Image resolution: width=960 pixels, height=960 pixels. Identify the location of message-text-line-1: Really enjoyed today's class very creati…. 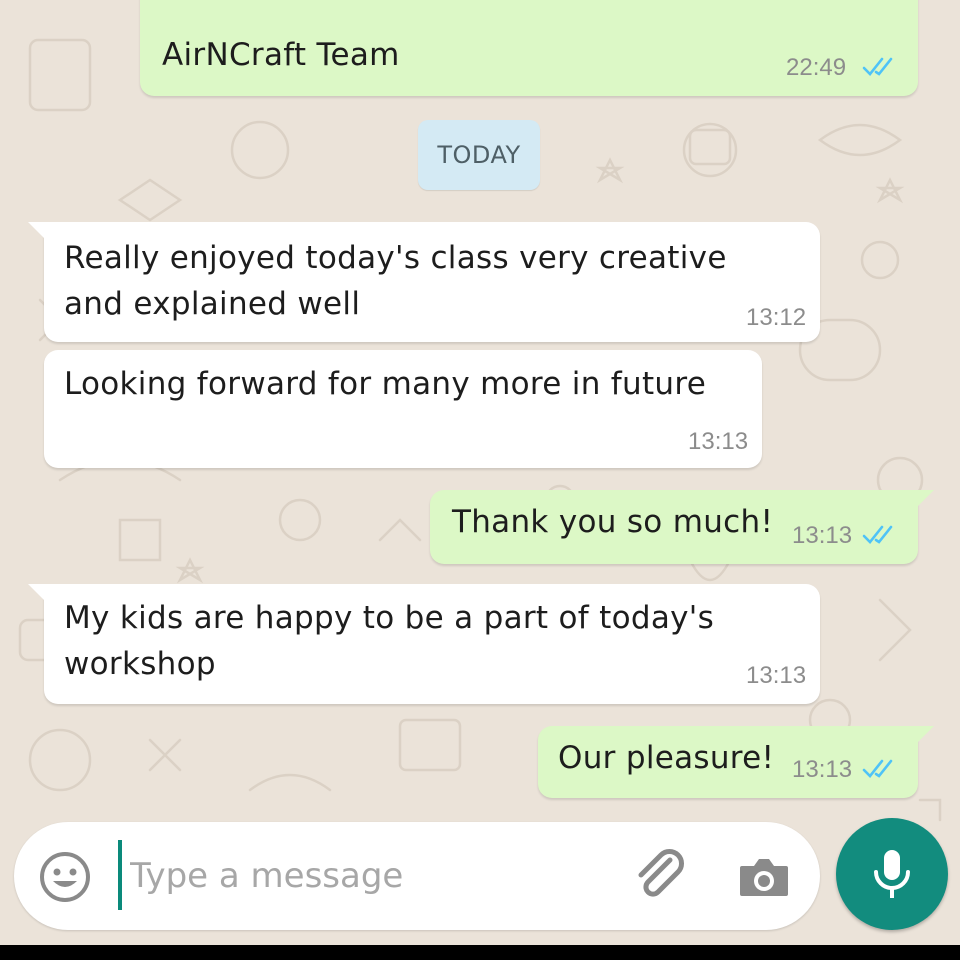
(395, 258).